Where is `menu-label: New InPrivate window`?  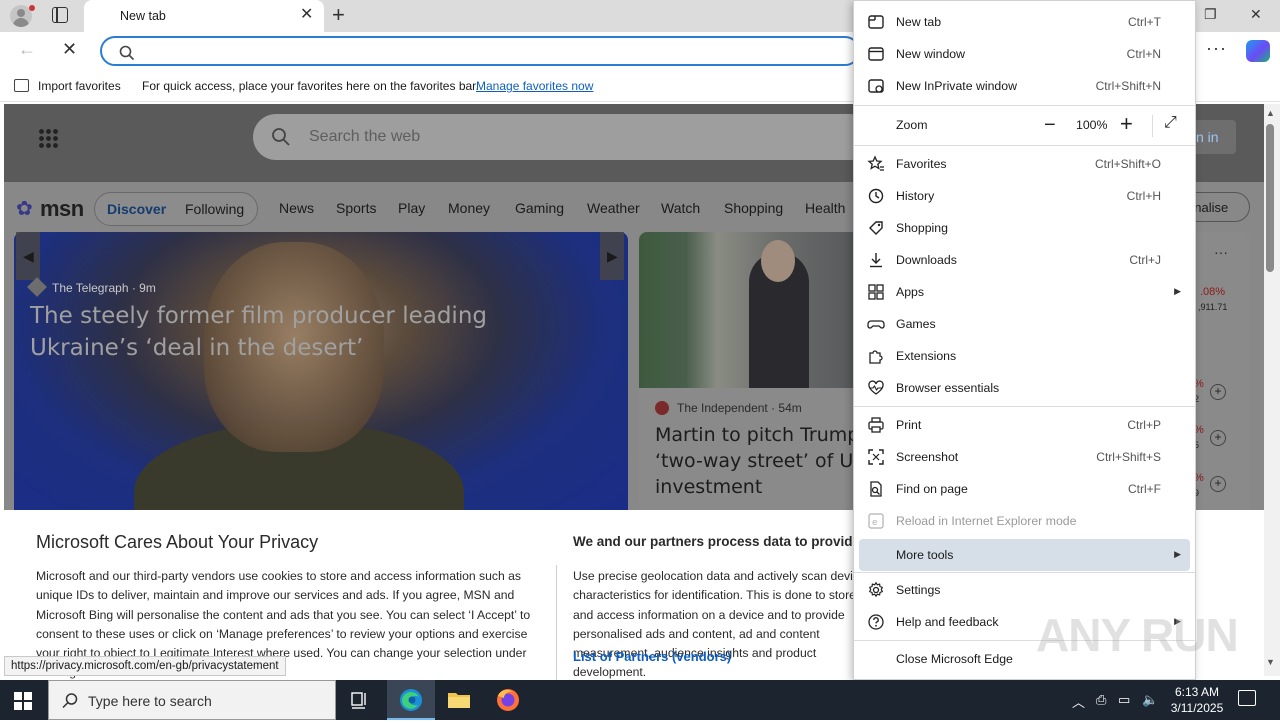 menu-label: New InPrivate window is located at coordinates (956, 86).